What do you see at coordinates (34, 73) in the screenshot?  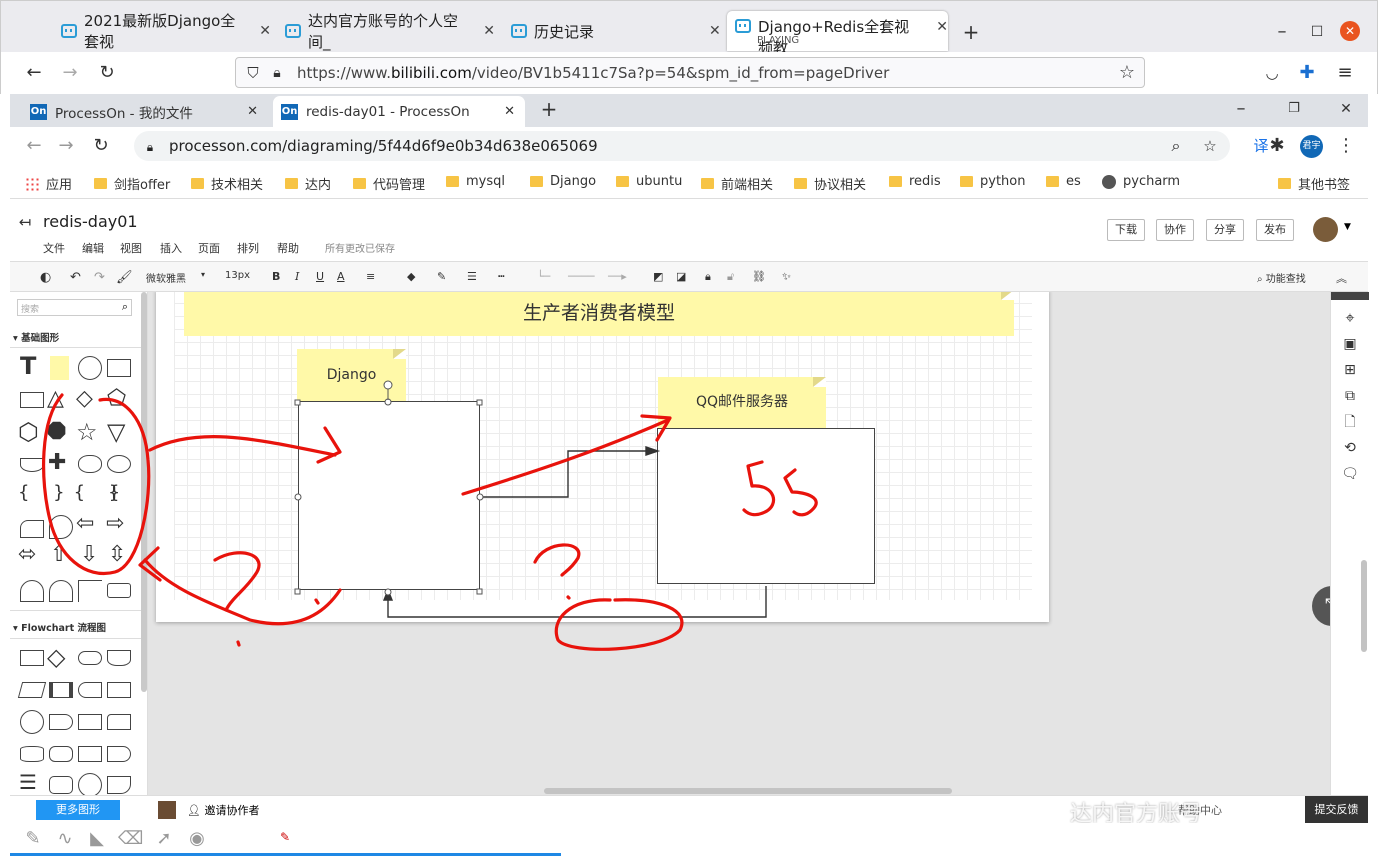 I see `back-icon: ←` at bounding box center [34, 73].